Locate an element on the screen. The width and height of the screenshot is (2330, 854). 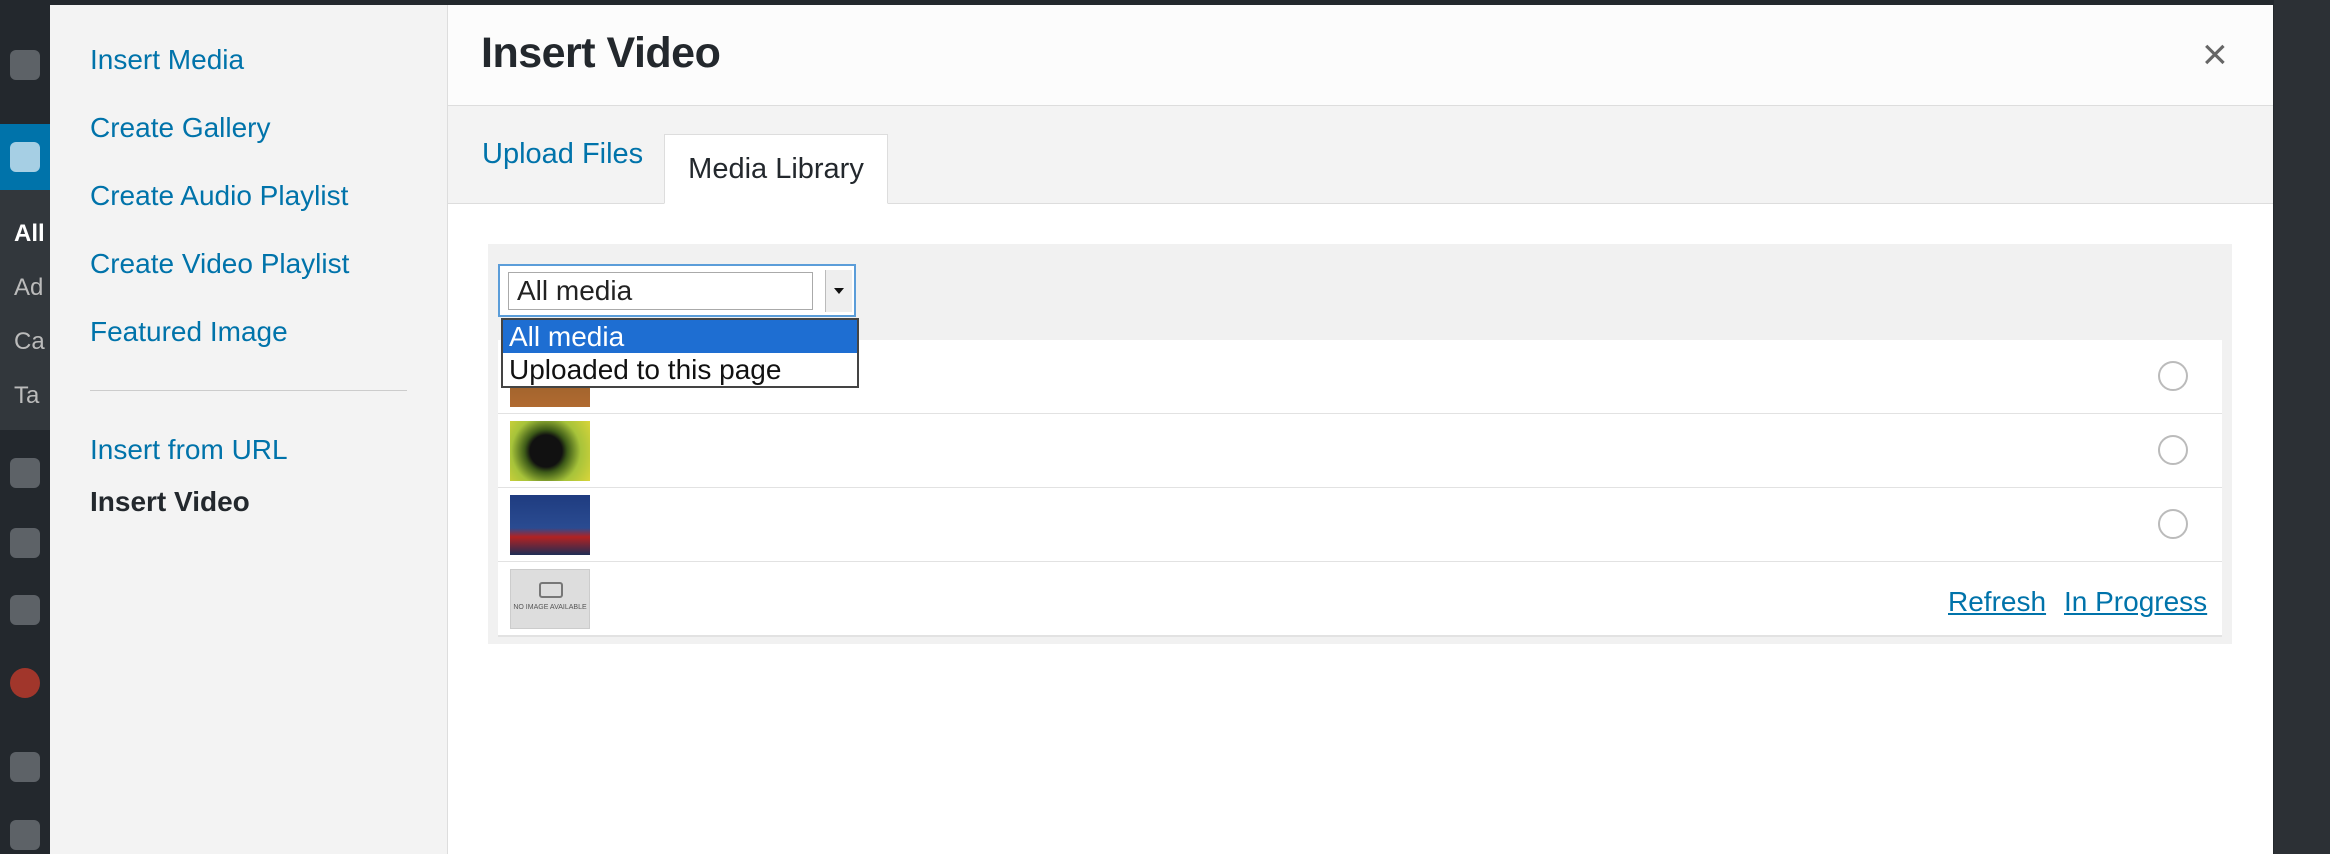
media-filter-select: All media is located at coordinates (677, 290).